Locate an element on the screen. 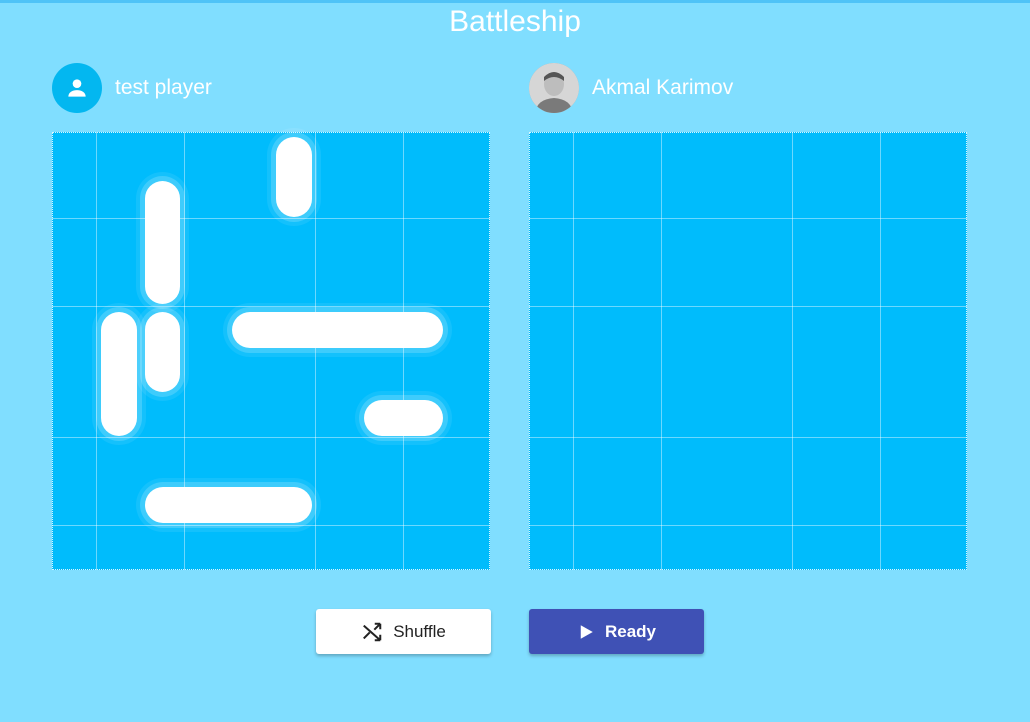 The image size is (1030, 722). shuffle-icon is located at coordinates (372, 631).